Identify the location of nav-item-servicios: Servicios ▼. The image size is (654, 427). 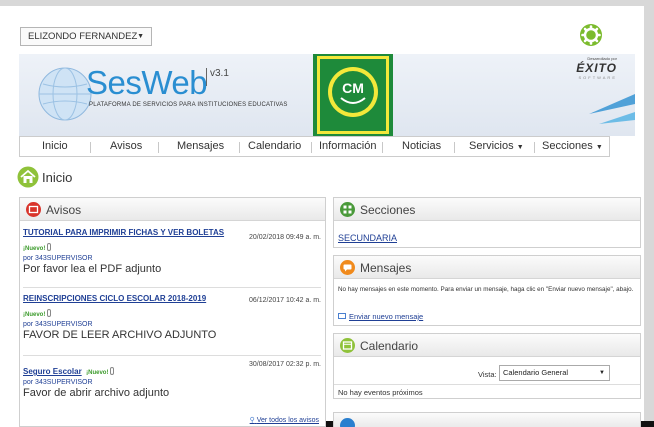
(496, 146).